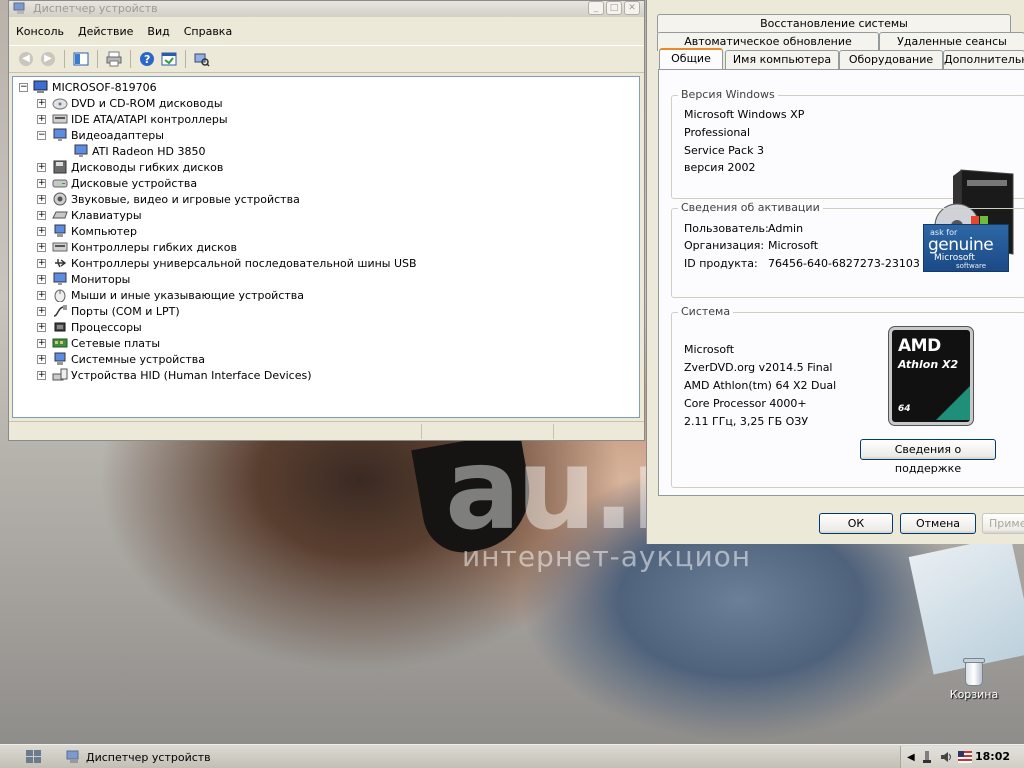 This screenshot has height=768, width=1024. I want to click on tree-root: MICROSOF-819706, so click(95, 87).